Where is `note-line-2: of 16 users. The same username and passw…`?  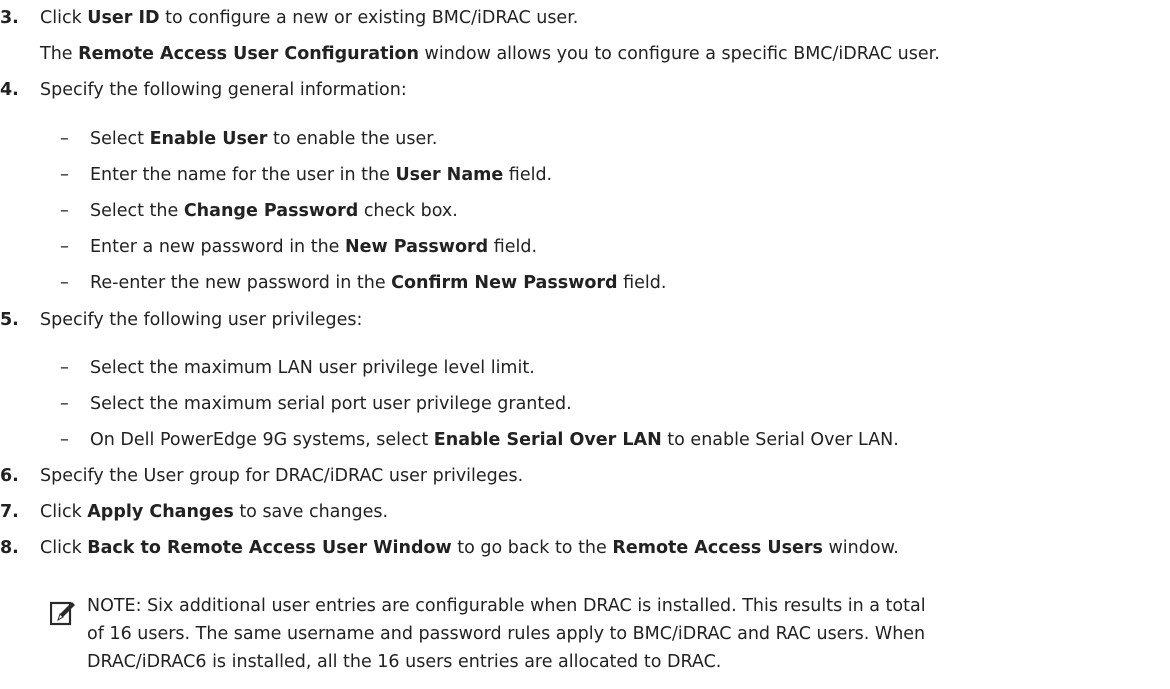
note-line-2: of 16 users. The same username and passw… is located at coordinates (506, 634).